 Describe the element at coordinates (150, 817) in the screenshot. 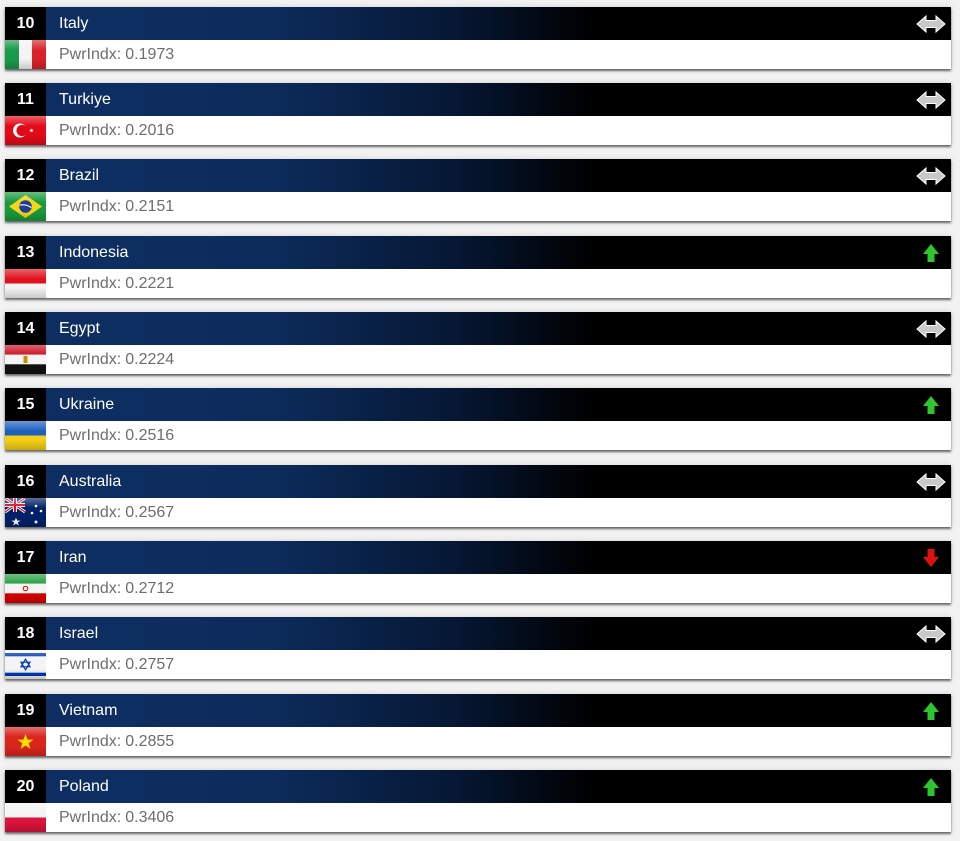

I see `power-index-value: 0.3406` at that location.